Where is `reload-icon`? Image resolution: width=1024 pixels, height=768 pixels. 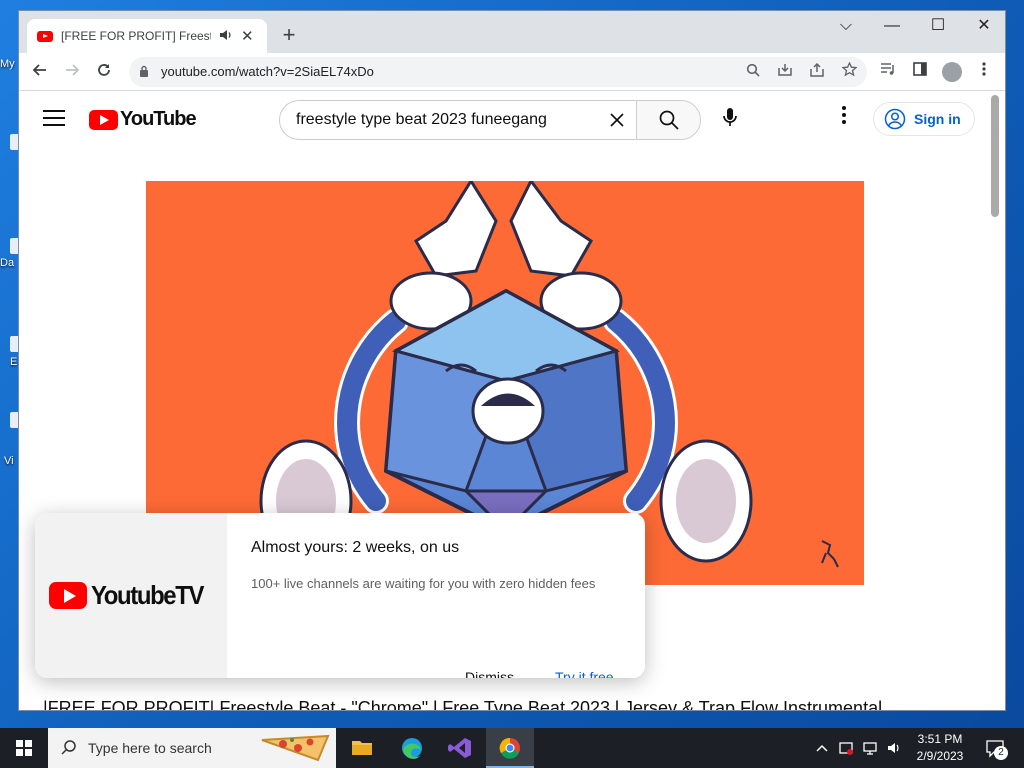
reload-icon is located at coordinates (104, 70).